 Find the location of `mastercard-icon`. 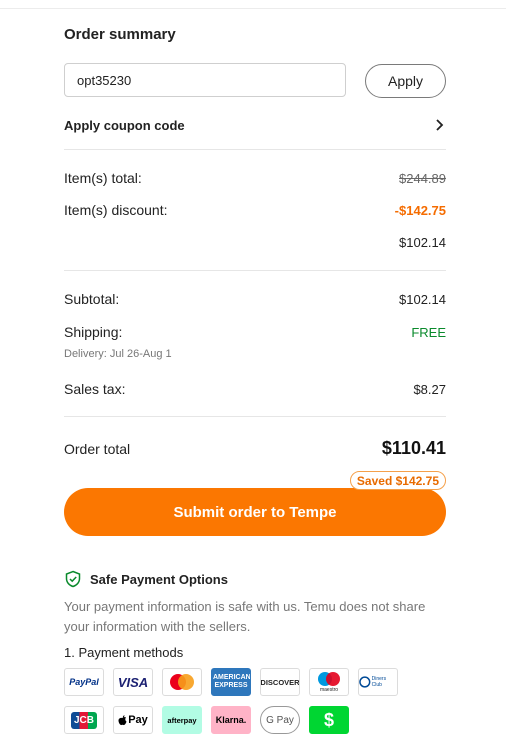

mastercard-icon is located at coordinates (182, 682).